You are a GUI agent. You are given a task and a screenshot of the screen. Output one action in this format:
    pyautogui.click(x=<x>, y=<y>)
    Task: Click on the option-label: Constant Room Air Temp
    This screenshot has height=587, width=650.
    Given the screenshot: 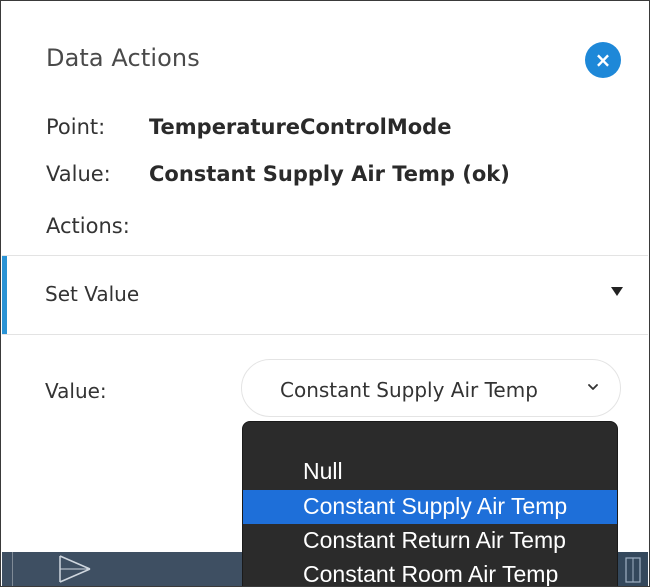 What is the action you would take?
    pyautogui.click(x=431, y=574)
    